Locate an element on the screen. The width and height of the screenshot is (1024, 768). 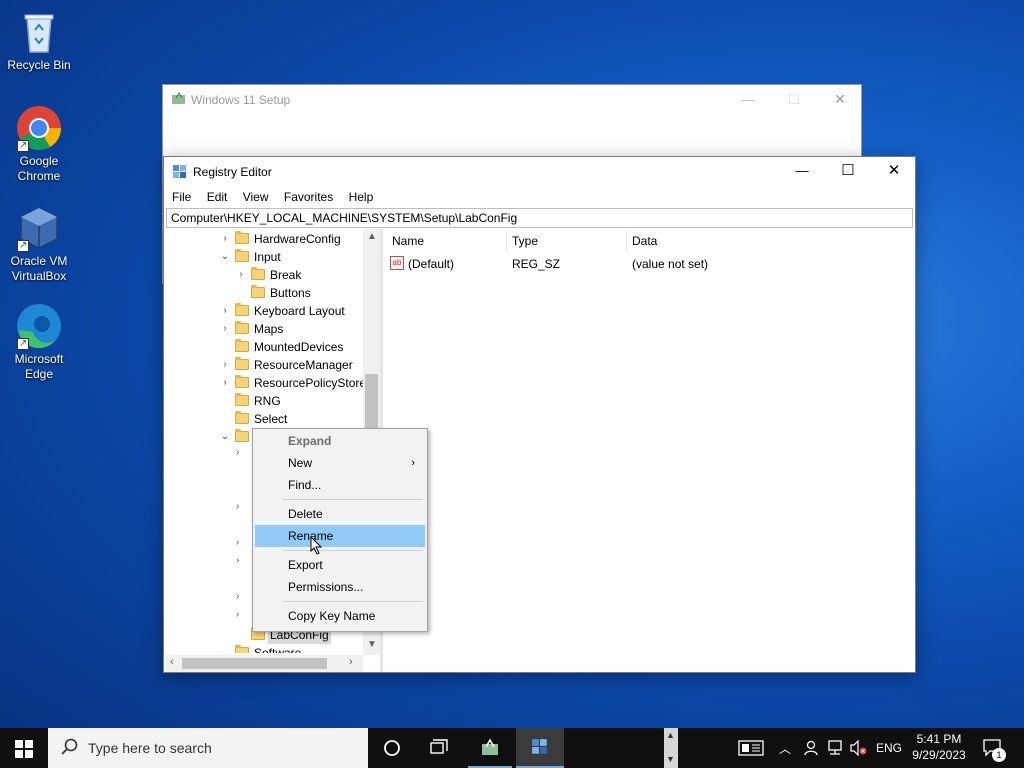
desktop-icon-google-chrome: Google Chrome is located at coordinates (39, 144).